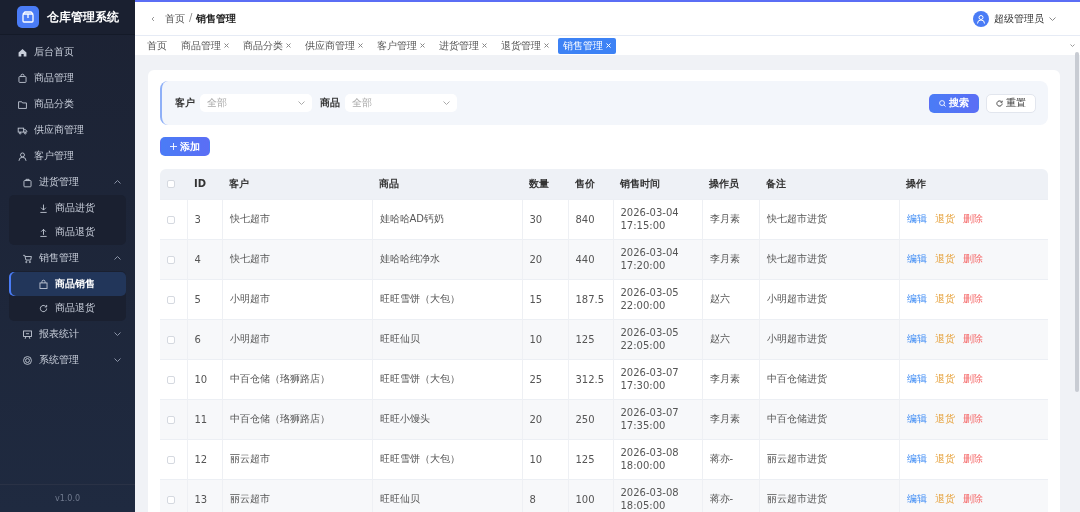 The width and height of the screenshot is (1080, 512). What do you see at coordinates (67, 78) in the screenshot?
I see `menu-item: 商品管理` at bounding box center [67, 78].